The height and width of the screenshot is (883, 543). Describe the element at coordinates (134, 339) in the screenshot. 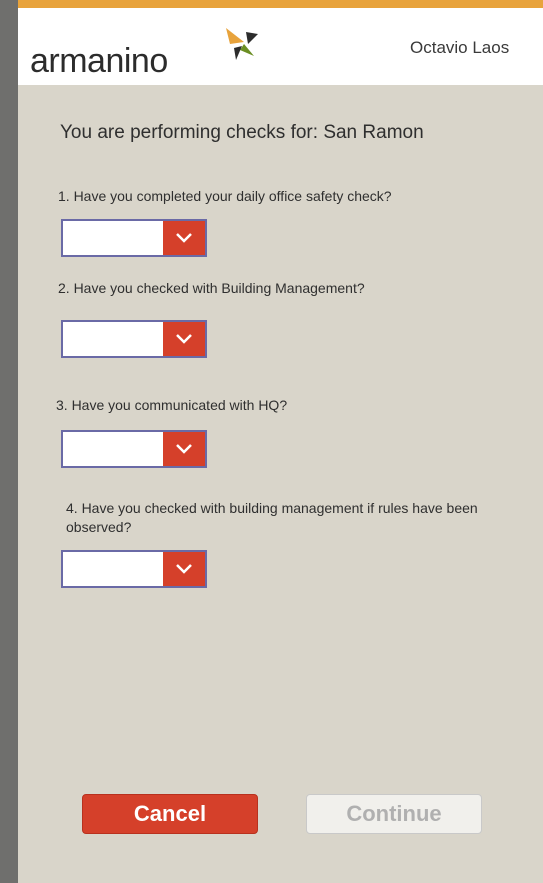

I see `question-2-dropdown` at that location.